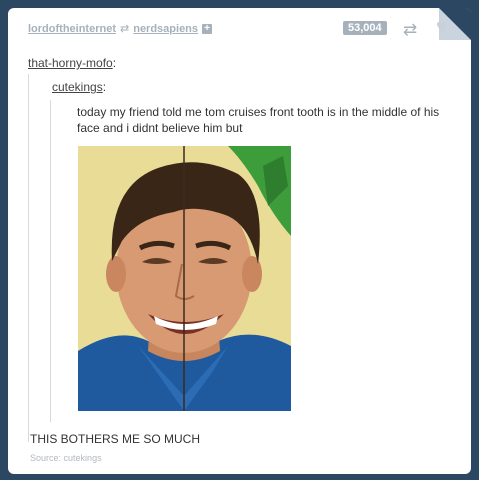  I want to click on source-link: cutekings, so click(83, 458).